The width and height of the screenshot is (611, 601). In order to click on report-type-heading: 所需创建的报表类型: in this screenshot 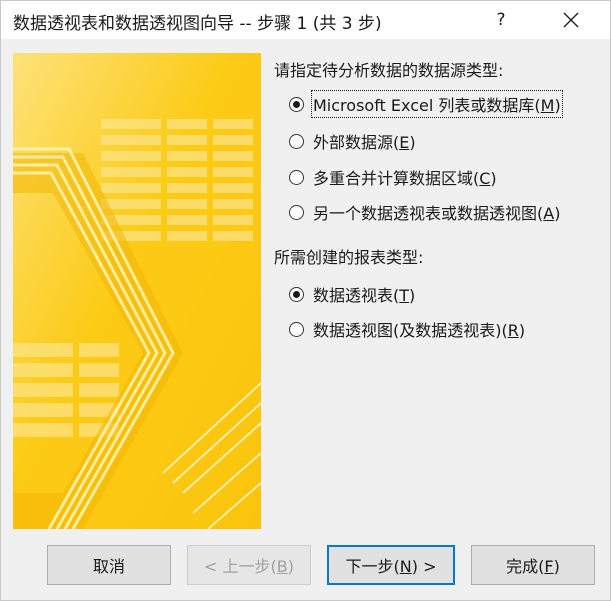, I will do `click(349, 257)`.